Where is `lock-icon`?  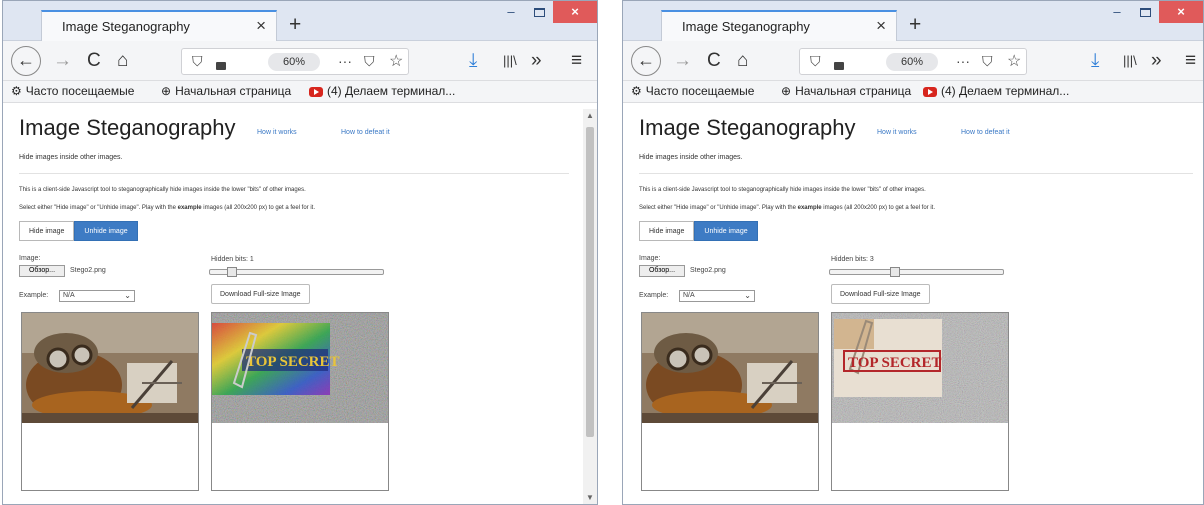
lock-icon is located at coordinates (839, 65).